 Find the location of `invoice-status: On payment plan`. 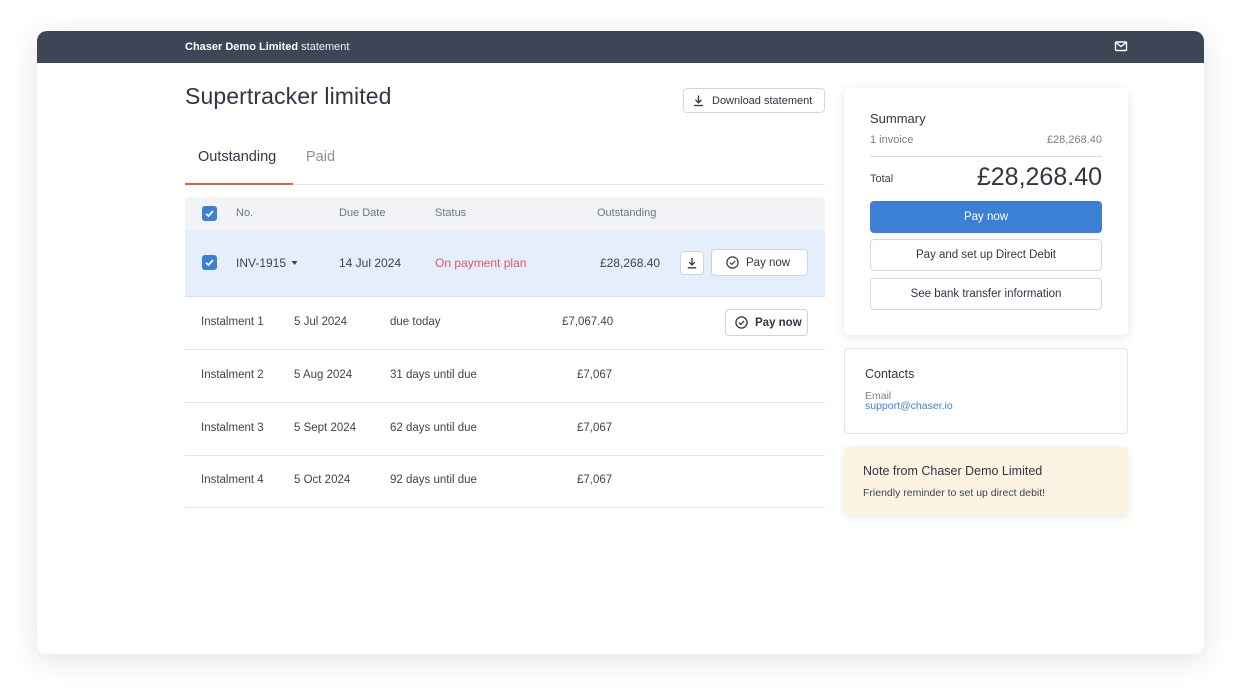

invoice-status: On payment plan is located at coordinates (481, 263).